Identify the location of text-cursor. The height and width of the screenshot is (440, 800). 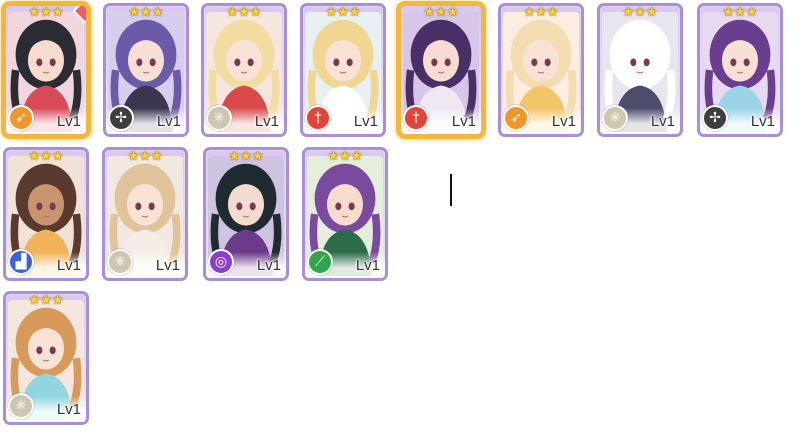
(451, 190).